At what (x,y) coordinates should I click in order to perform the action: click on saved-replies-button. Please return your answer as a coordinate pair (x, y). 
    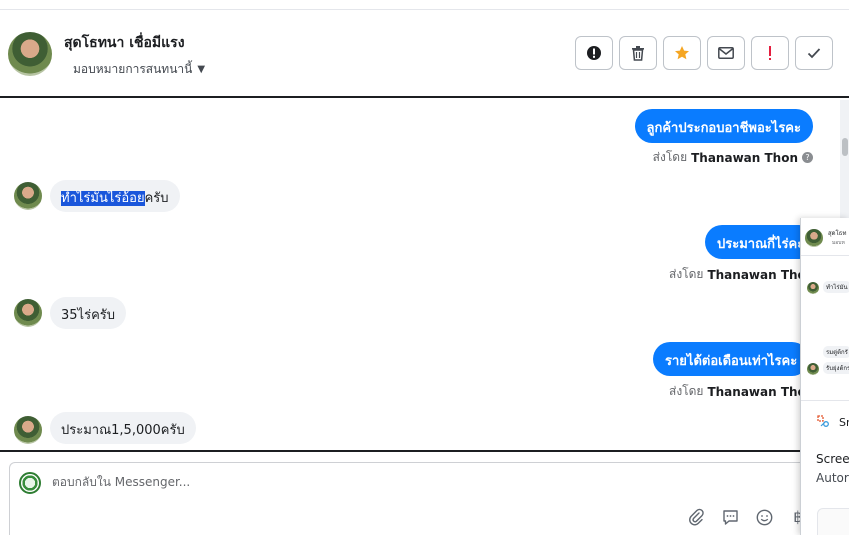
    Looking at the image, I should click on (730, 517).